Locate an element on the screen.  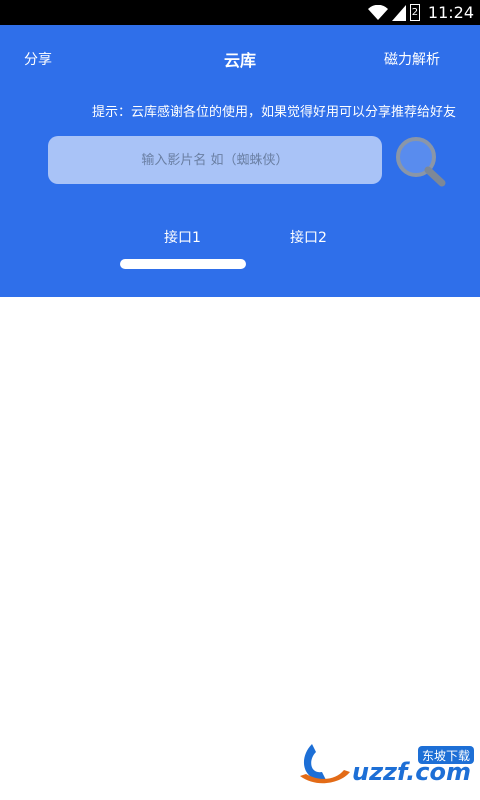
wifi-icon is located at coordinates (377, 12).